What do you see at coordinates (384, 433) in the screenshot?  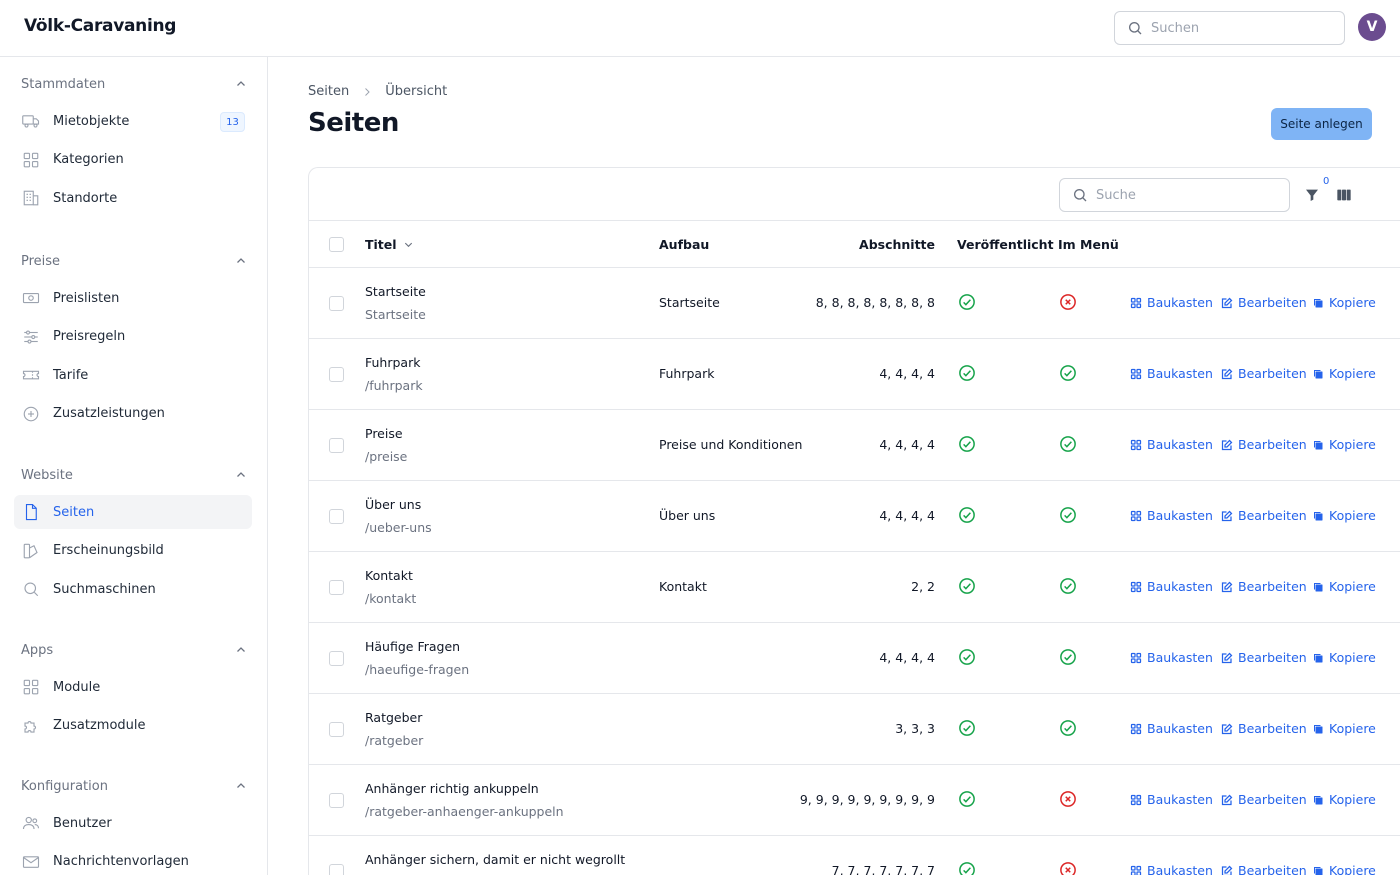 I see `page-title-cell: Preise` at bounding box center [384, 433].